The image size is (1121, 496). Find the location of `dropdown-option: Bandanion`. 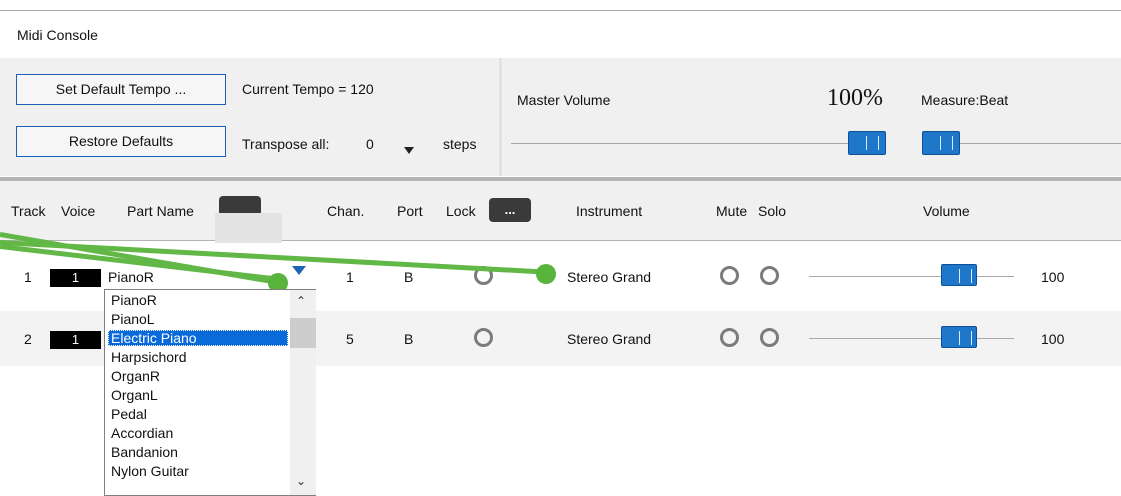

dropdown-option: Bandanion is located at coordinates (198, 452).